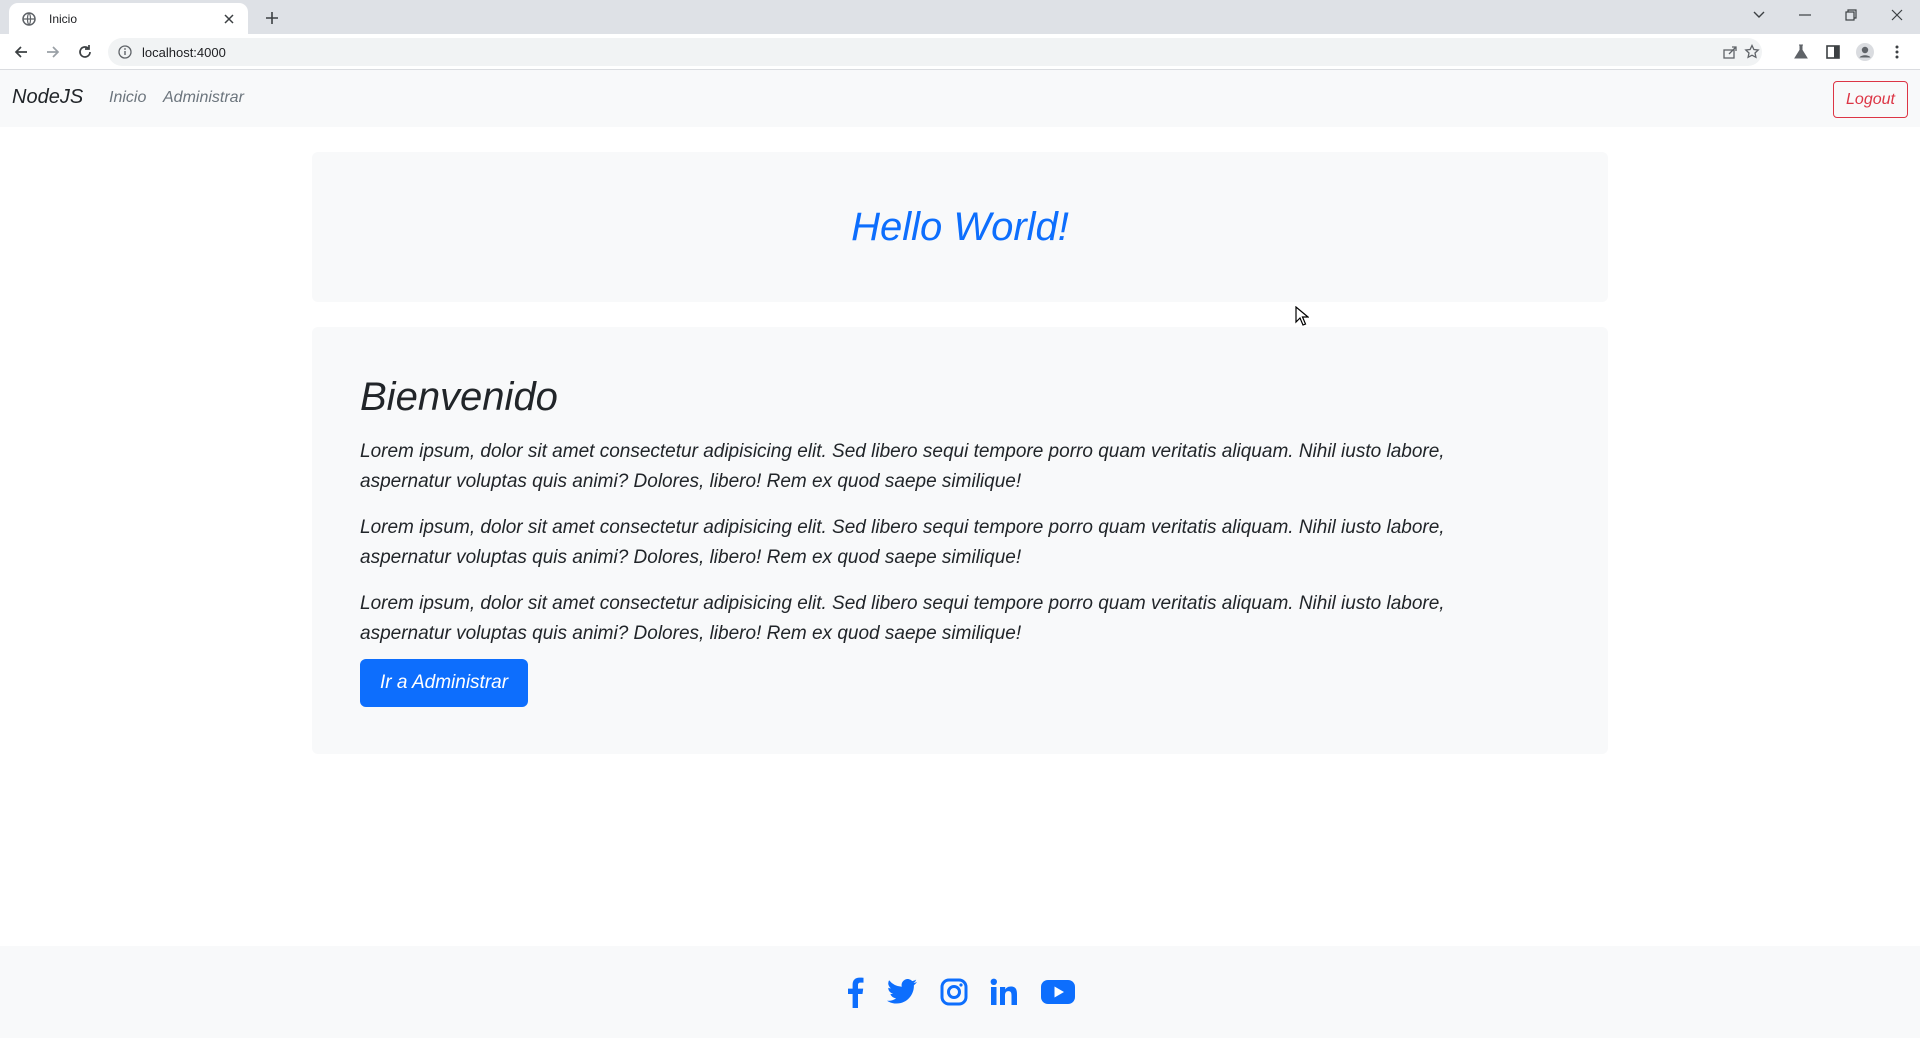 Image resolution: width=1920 pixels, height=1038 pixels. What do you see at coordinates (1058, 992) in the screenshot?
I see `youtube-icon` at bounding box center [1058, 992].